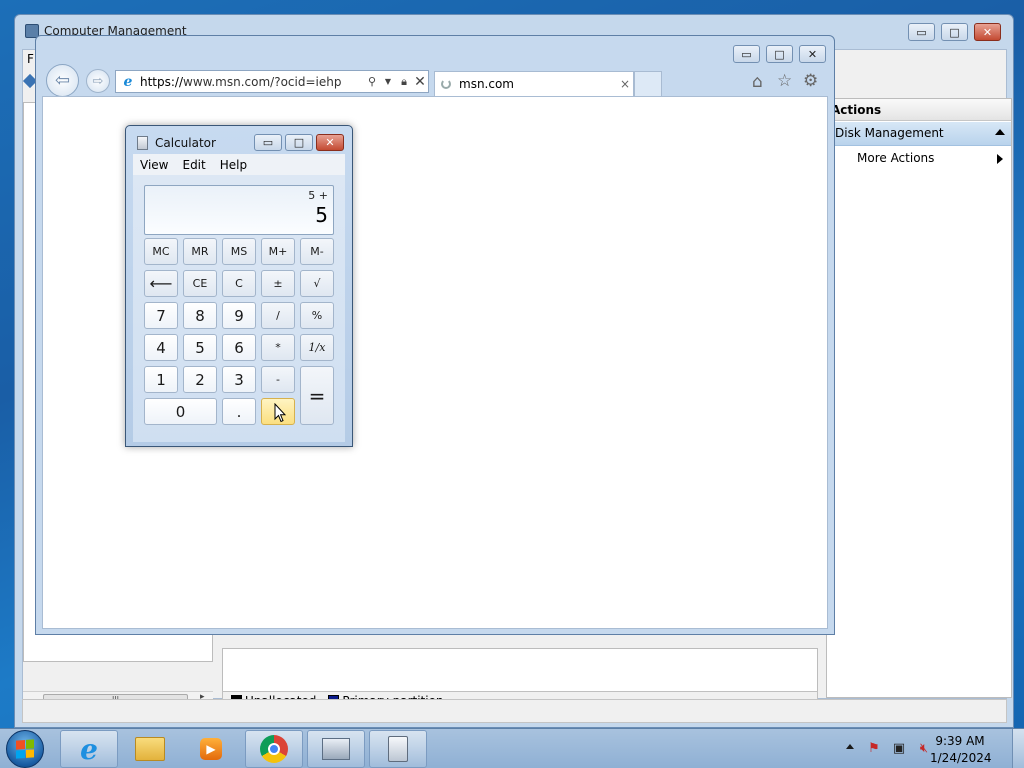 The width and height of the screenshot is (1024, 768). I want to click on ie-window-controls: ▭ □ ✕, so click(776, 54).